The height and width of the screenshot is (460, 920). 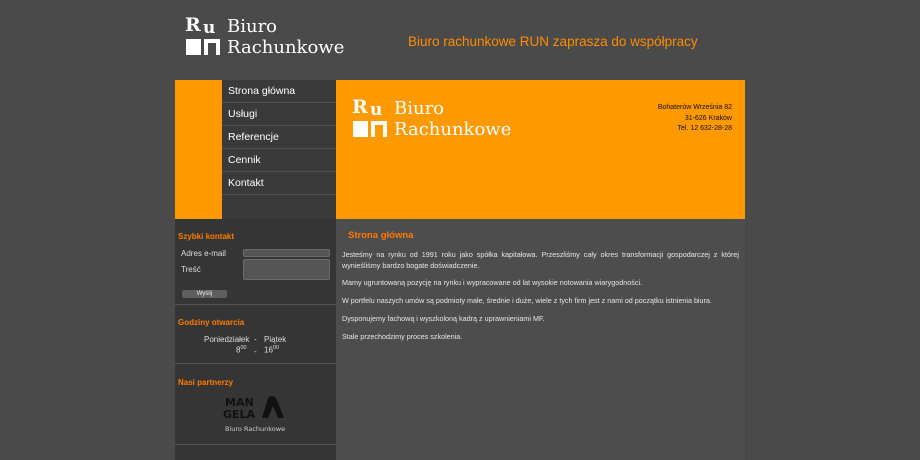 I want to click on address-city: 31-626 Kraków, so click(x=708, y=118).